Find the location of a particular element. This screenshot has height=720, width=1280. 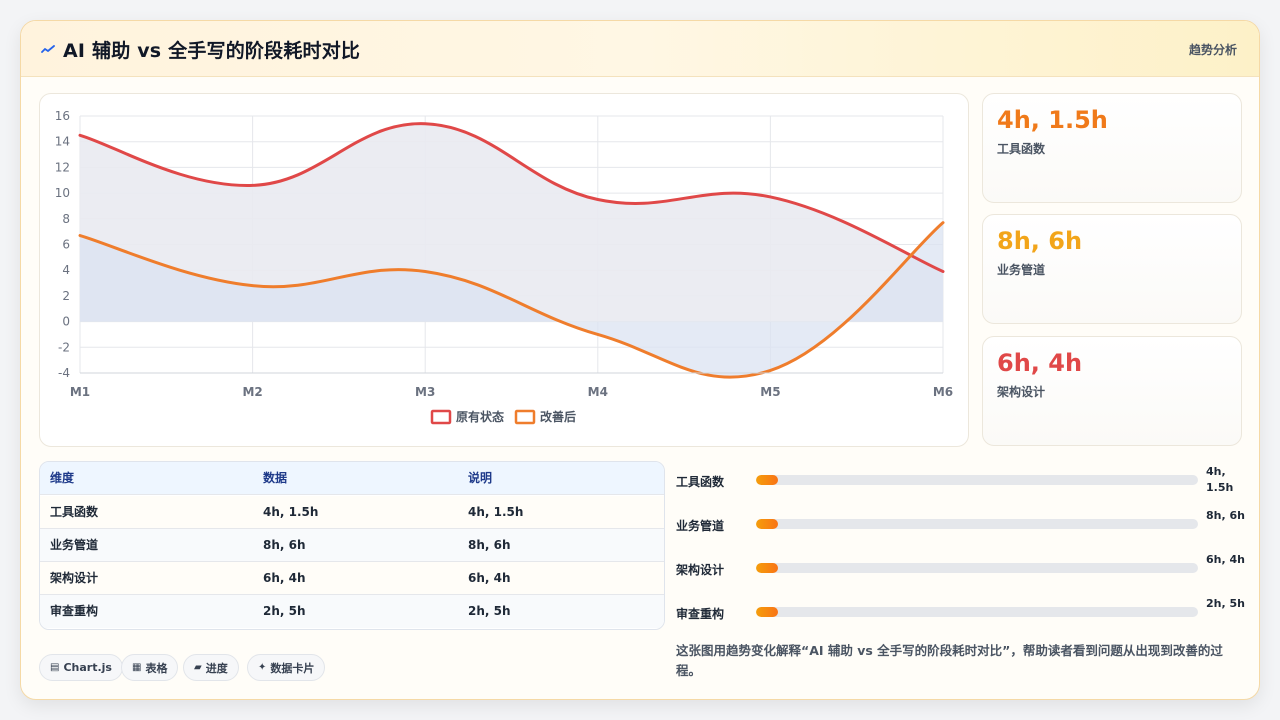

stat-value: 8h, 6h is located at coordinates (1040, 241).